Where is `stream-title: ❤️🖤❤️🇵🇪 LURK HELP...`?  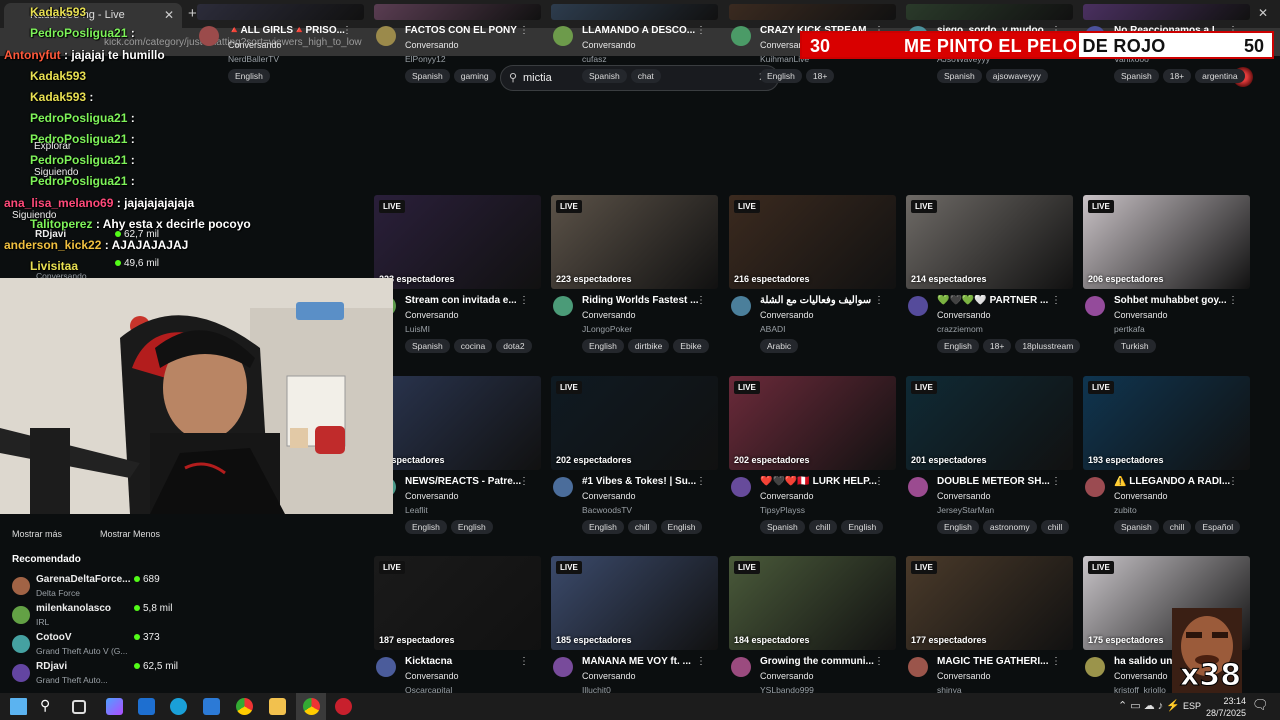
stream-title: ❤️🖤❤️🇵🇪 LURK HELP... is located at coordinates (820, 481).